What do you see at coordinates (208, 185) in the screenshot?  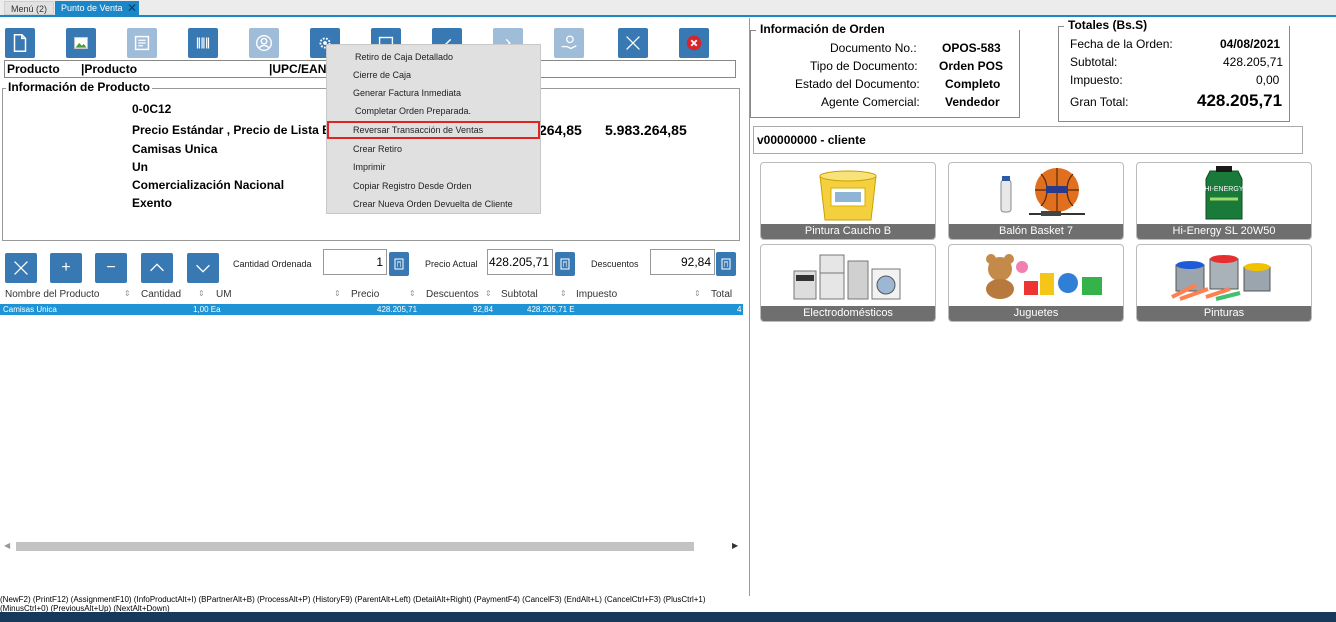 I see `product-category: Comercialización Nacional` at bounding box center [208, 185].